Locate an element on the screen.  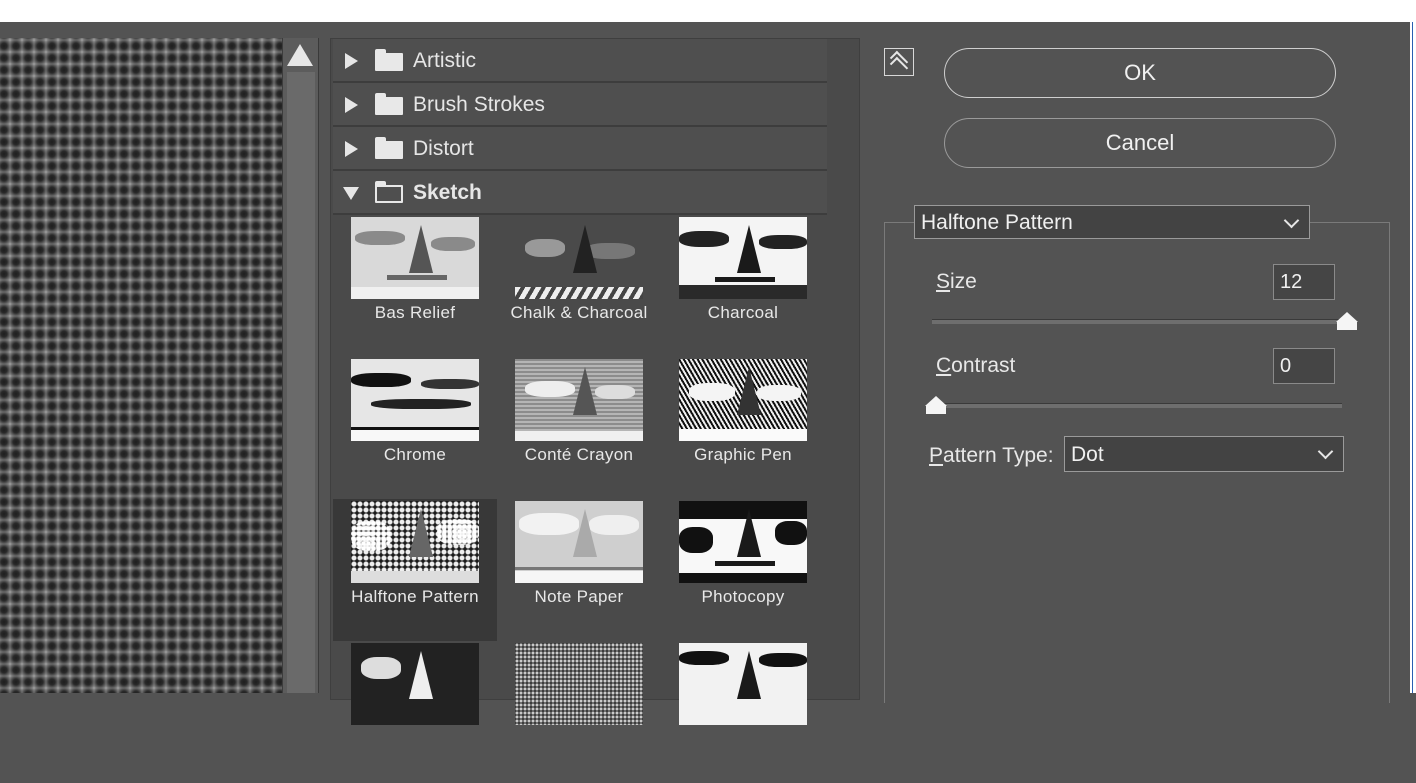
thumb-bas-relief: Bas Relief is located at coordinates (415, 286).